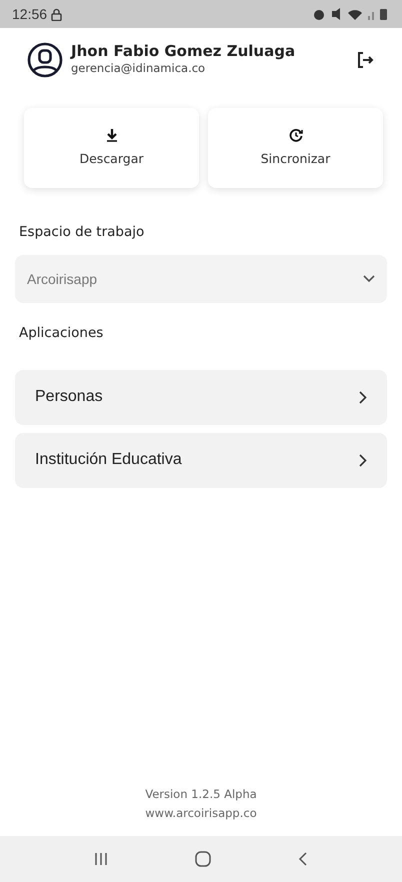 The height and width of the screenshot is (882, 402). What do you see at coordinates (201, 813) in the screenshot?
I see `website-text: www.arcoirisapp.co` at bounding box center [201, 813].